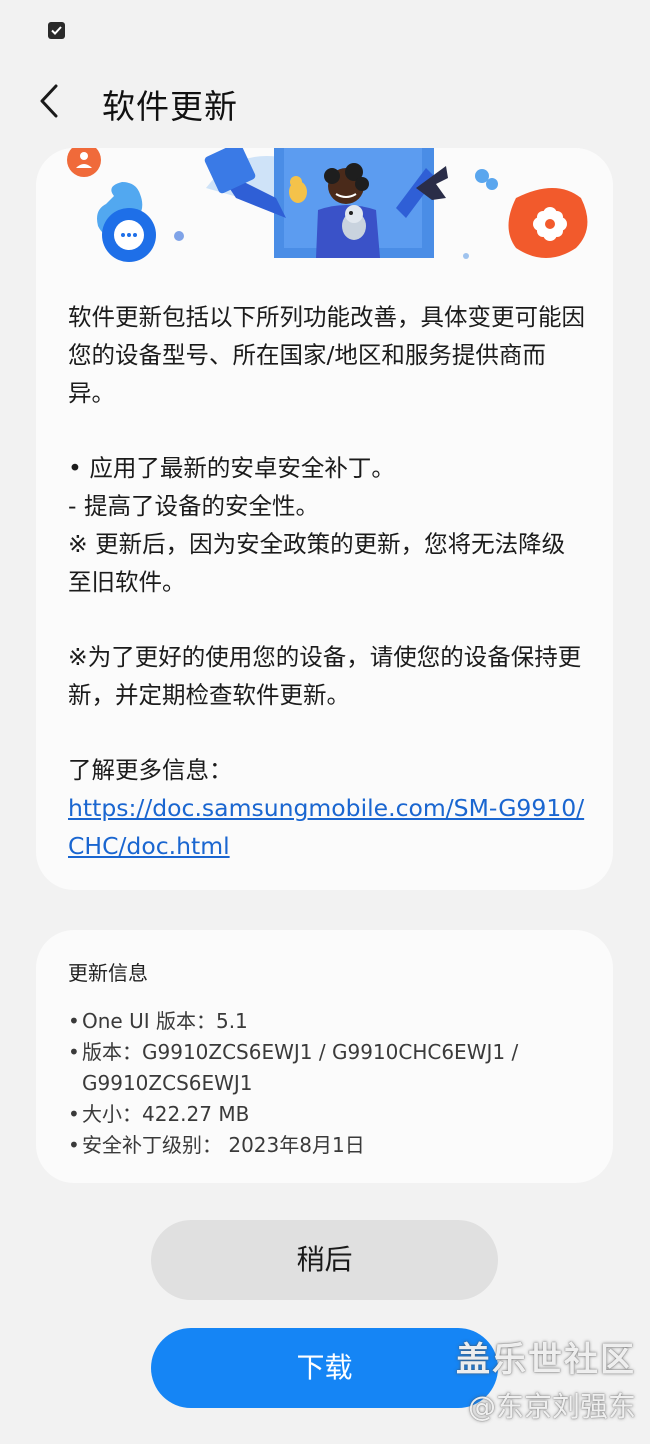 This screenshot has width=650, height=1444. I want to click on info-item-one-ui-version: • One UI 版本：5.1, so click(158, 1021).